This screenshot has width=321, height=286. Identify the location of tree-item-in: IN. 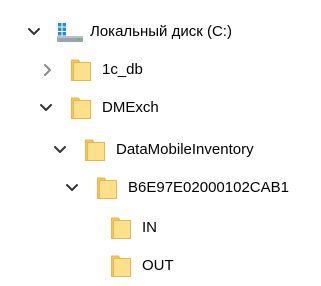
(160, 228).